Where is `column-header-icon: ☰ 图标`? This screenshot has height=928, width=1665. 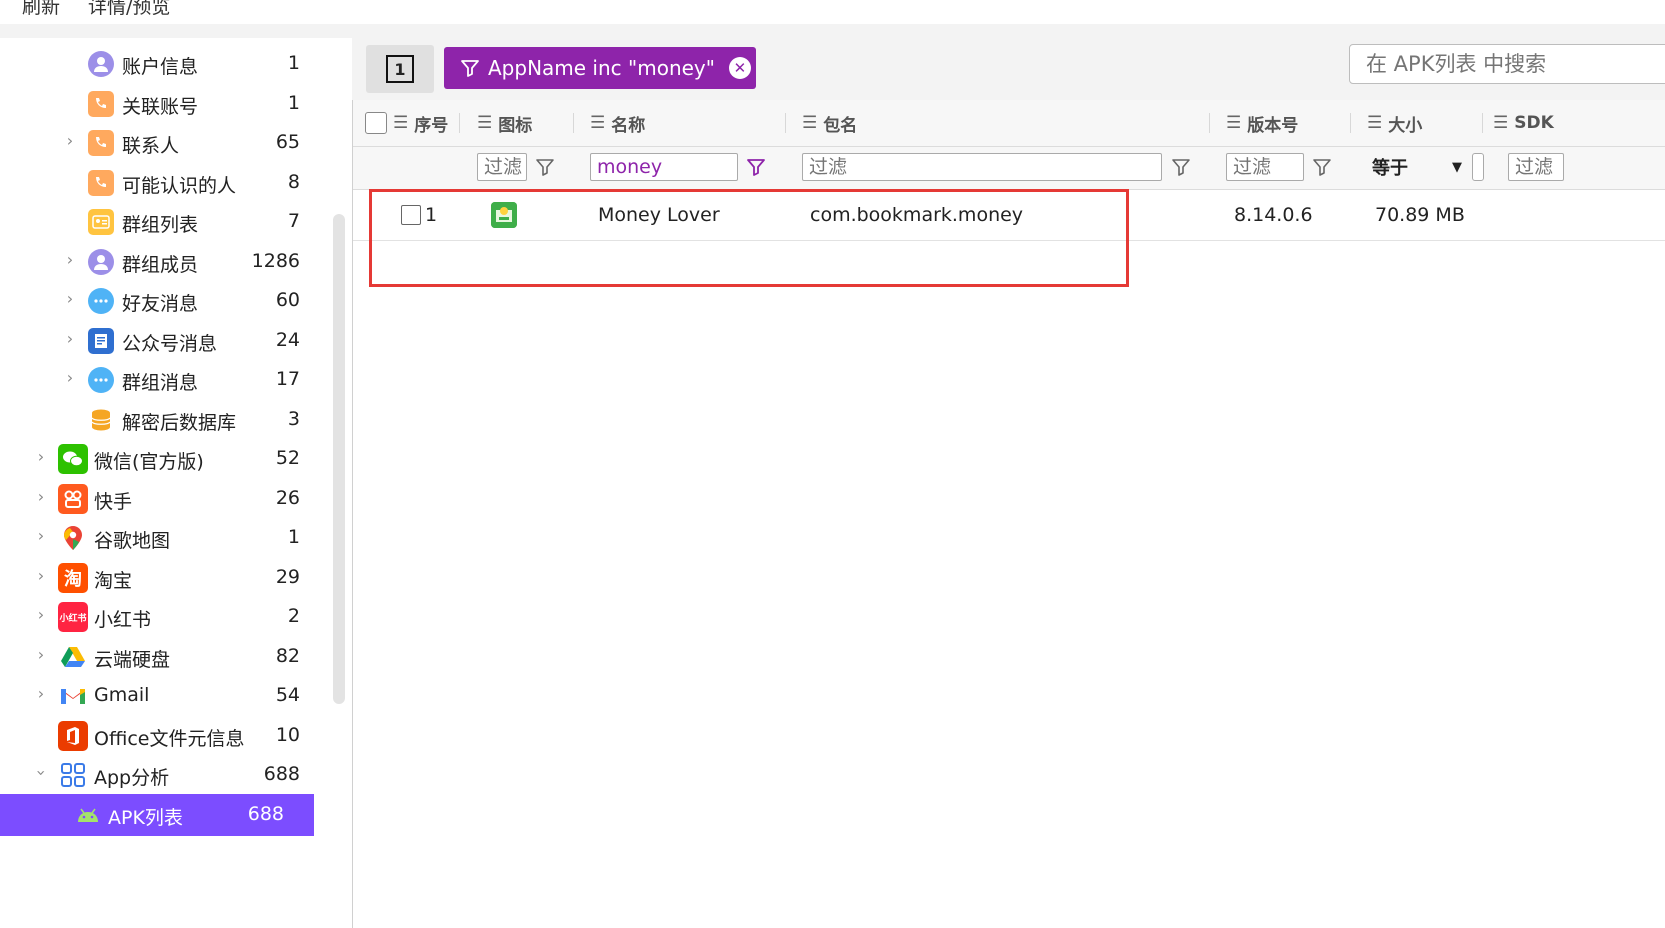
column-header-icon: ☰ 图标 is located at coordinates (504, 123).